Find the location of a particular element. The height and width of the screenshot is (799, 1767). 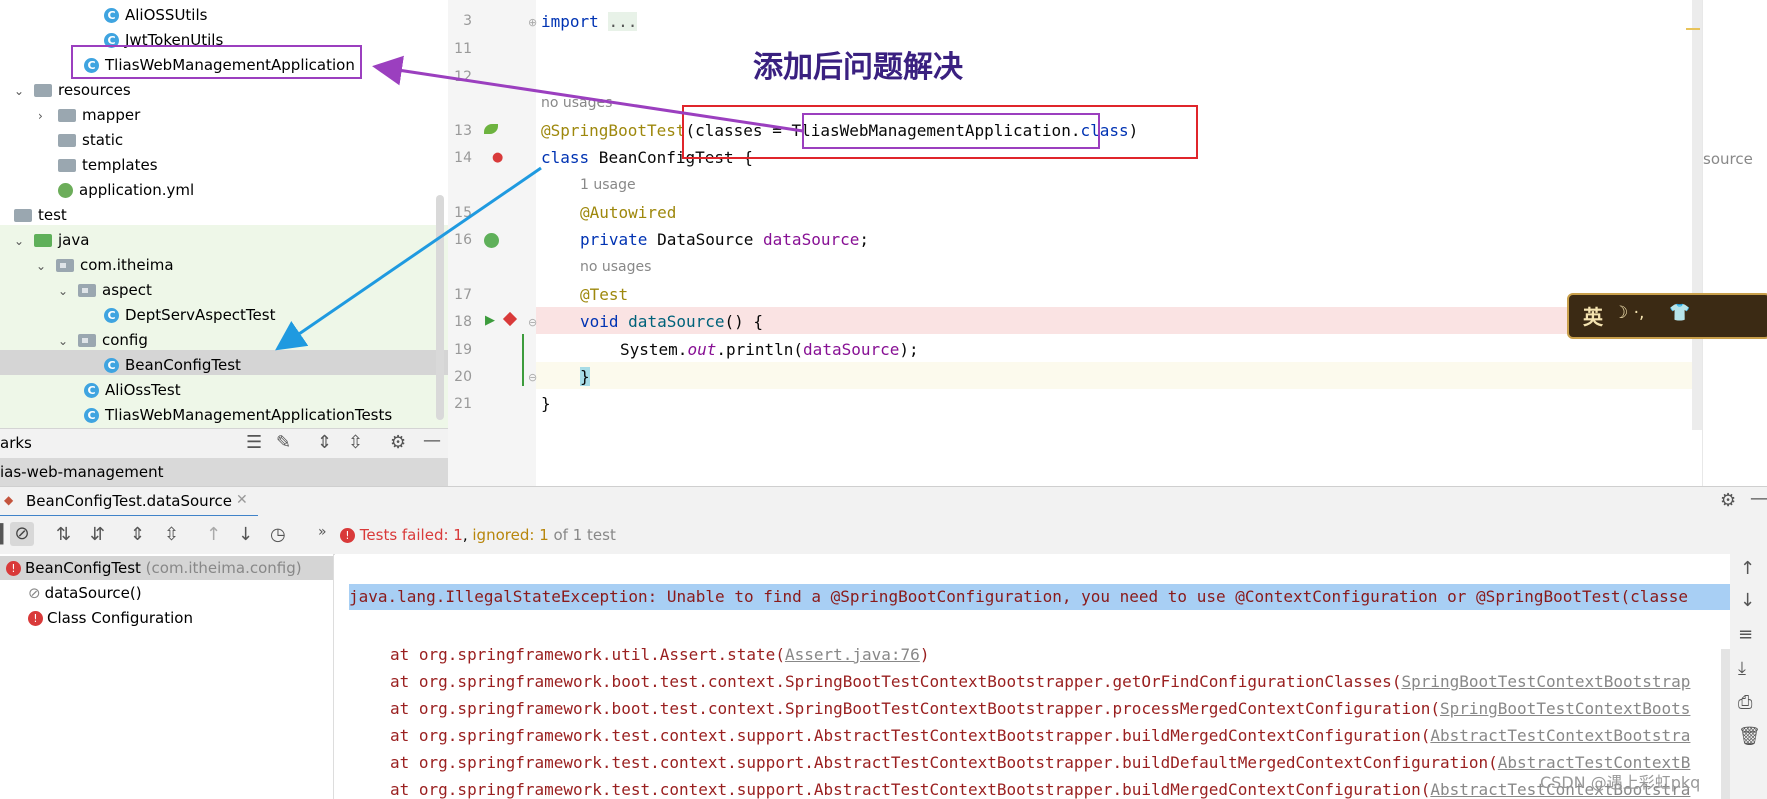

up-arrow-icon: ↑ is located at coordinates (1747, 568).